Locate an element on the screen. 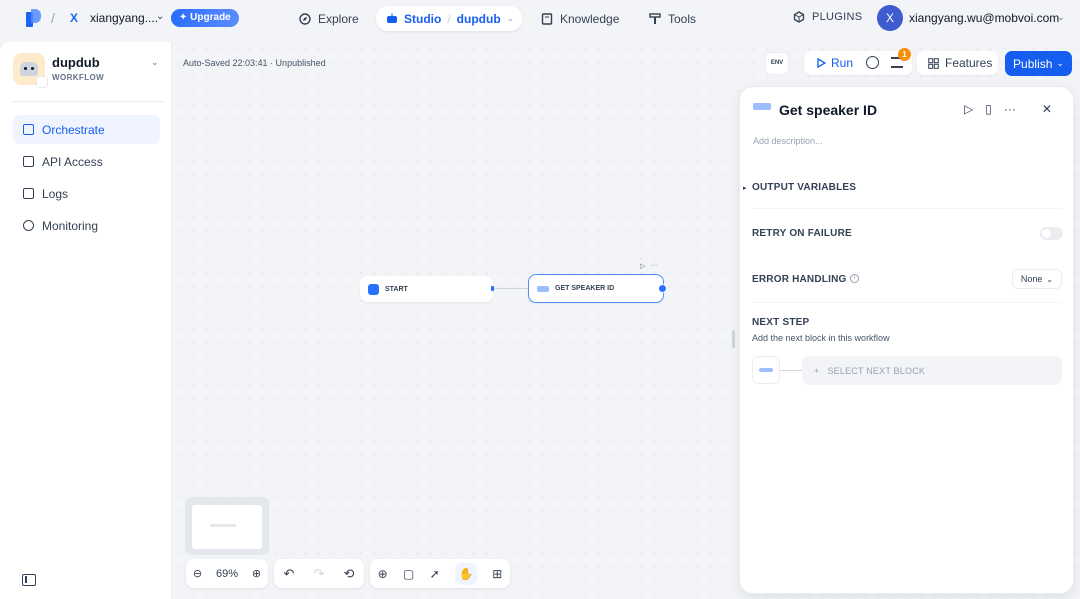 This screenshot has height=599, width=1080. current-app-name: dupdub is located at coordinates (479, 19).